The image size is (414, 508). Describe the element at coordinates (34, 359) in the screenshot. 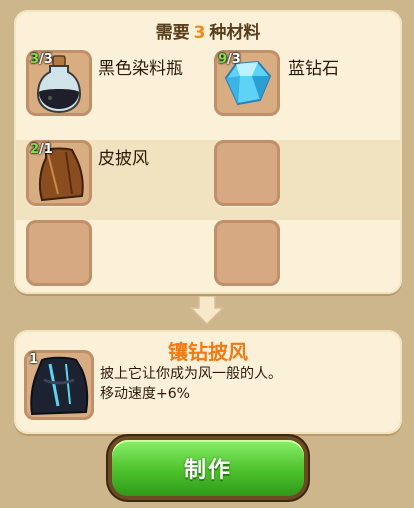

I see `result-count: 1` at that location.